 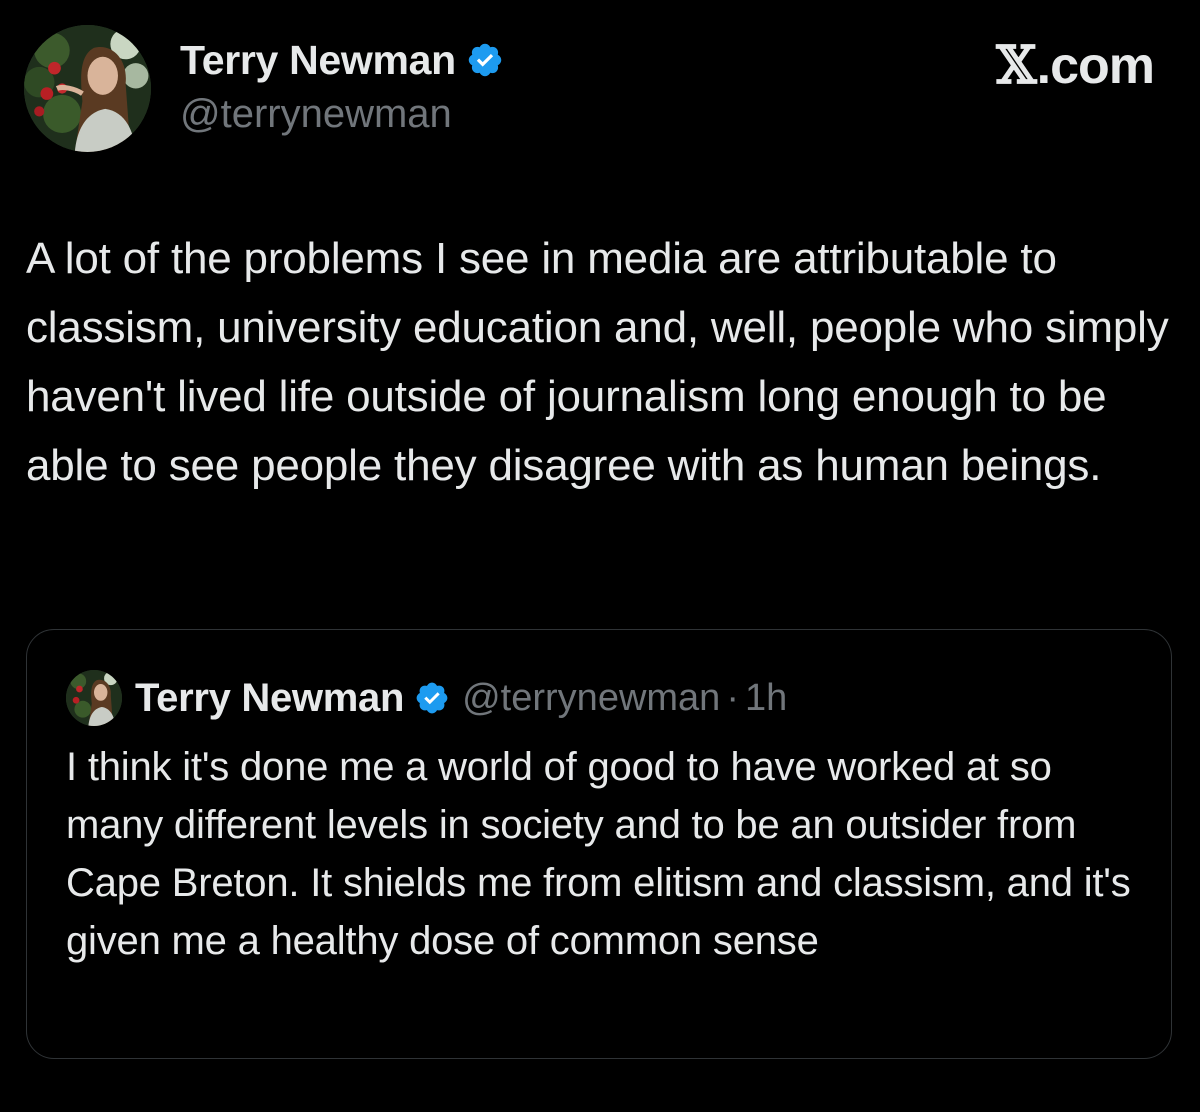 What do you see at coordinates (316, 114) in the screenshot?
I see `author-handle: @terrynewman` at bounding box center [316, 114].